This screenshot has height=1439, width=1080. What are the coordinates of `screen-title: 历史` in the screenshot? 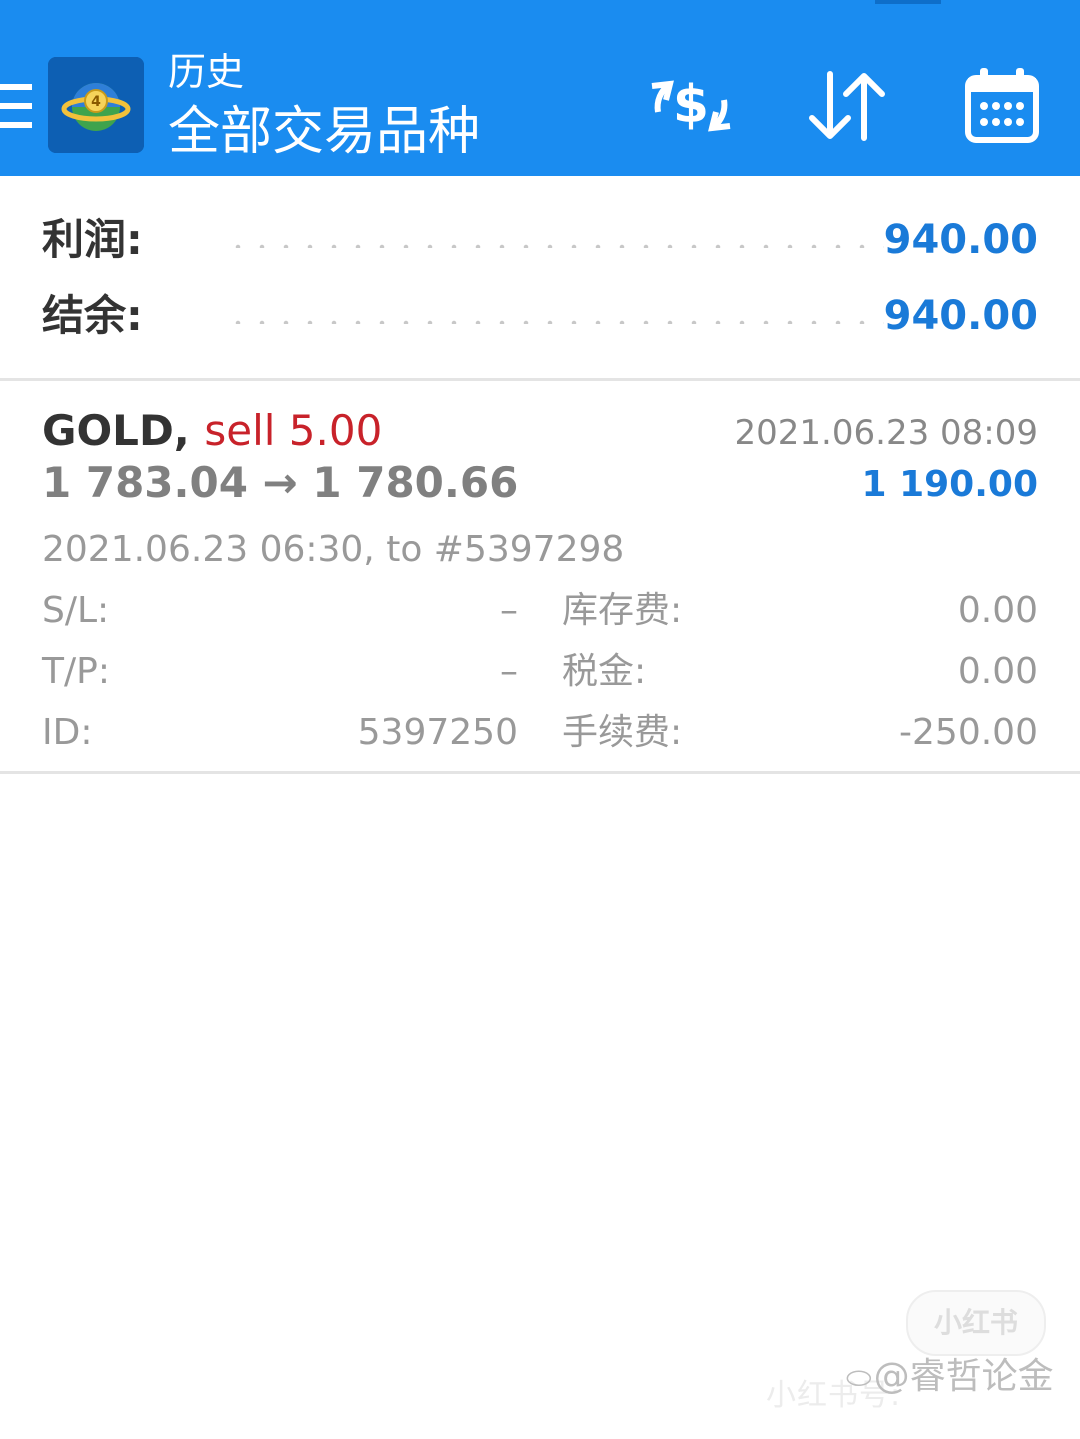 It's located at (206, 72).